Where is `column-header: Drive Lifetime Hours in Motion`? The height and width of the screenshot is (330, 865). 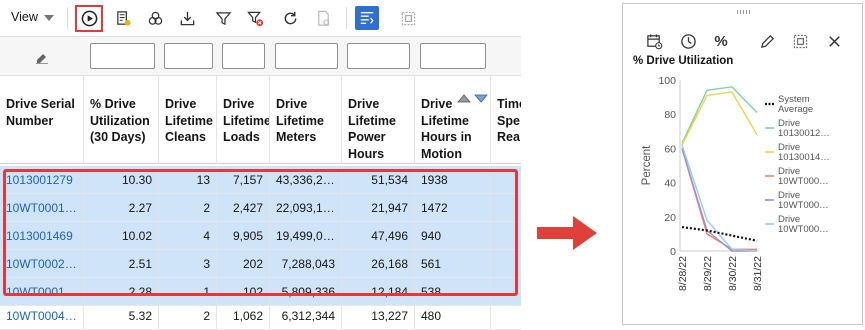
column-header: Drive Lifetime Hours in Motion is located at coordinates (453, 120).